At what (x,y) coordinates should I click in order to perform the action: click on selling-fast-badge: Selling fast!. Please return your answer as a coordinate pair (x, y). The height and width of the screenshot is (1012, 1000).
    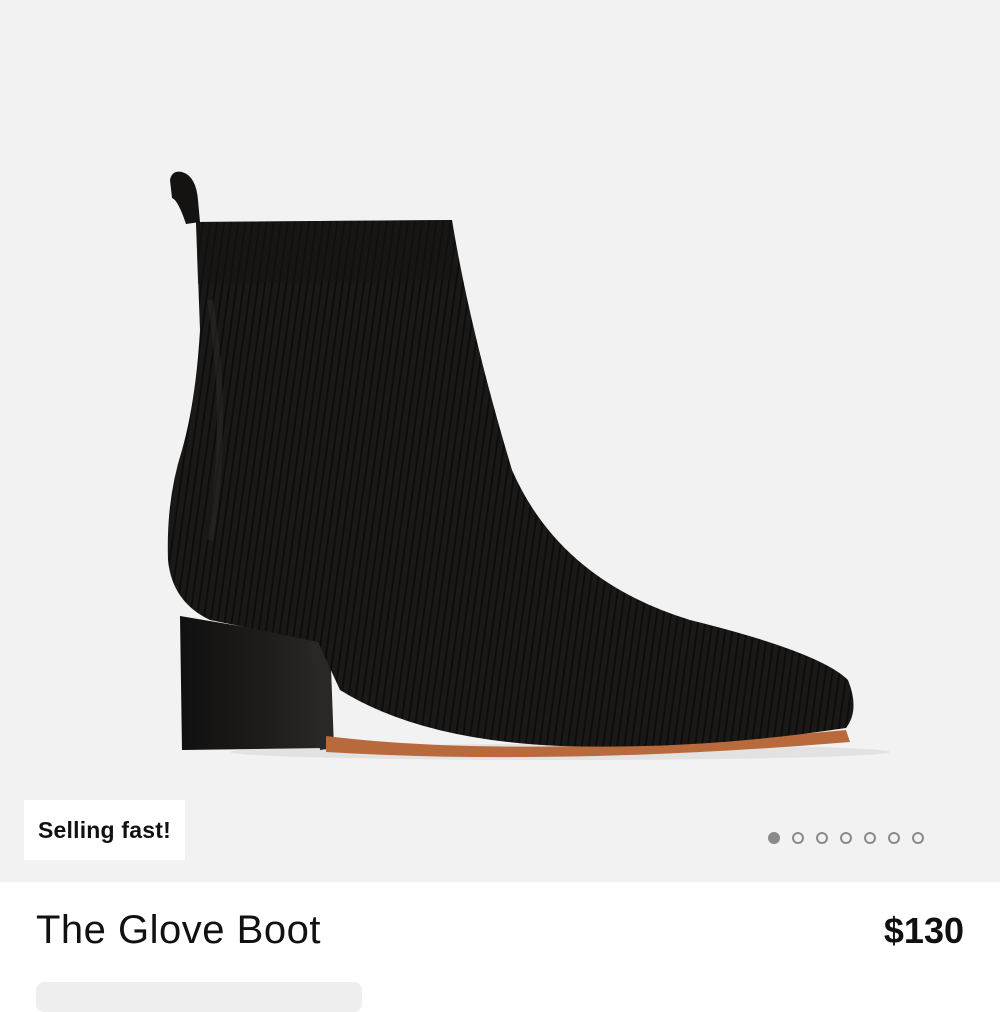
    Looking at the image, I should click on (104, 830).